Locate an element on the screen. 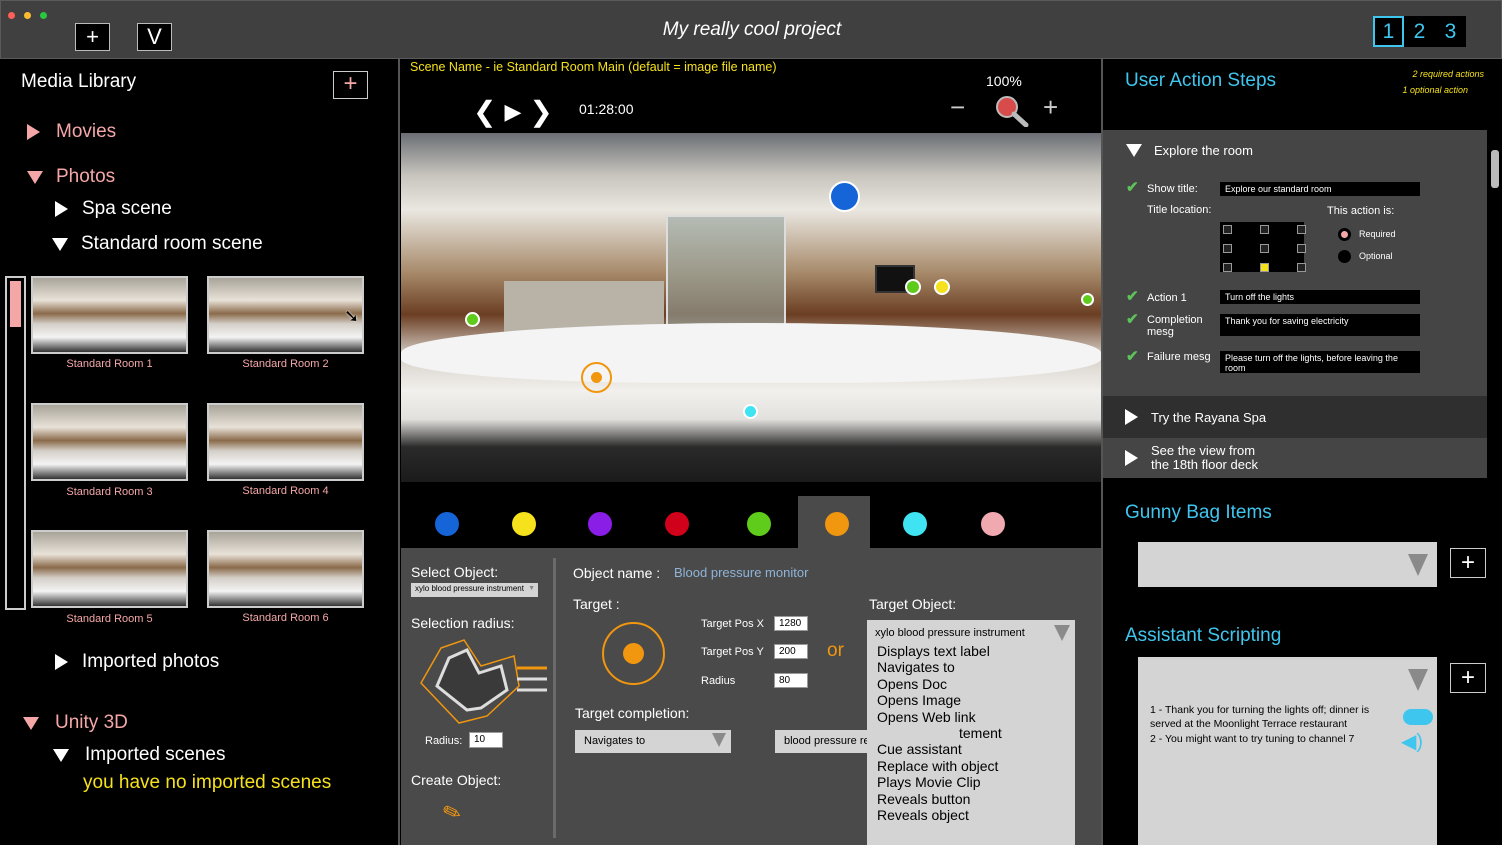 The height and width of the screenshot is (845, 1502). magnifier-icon is located at coordinates (1012, 111).